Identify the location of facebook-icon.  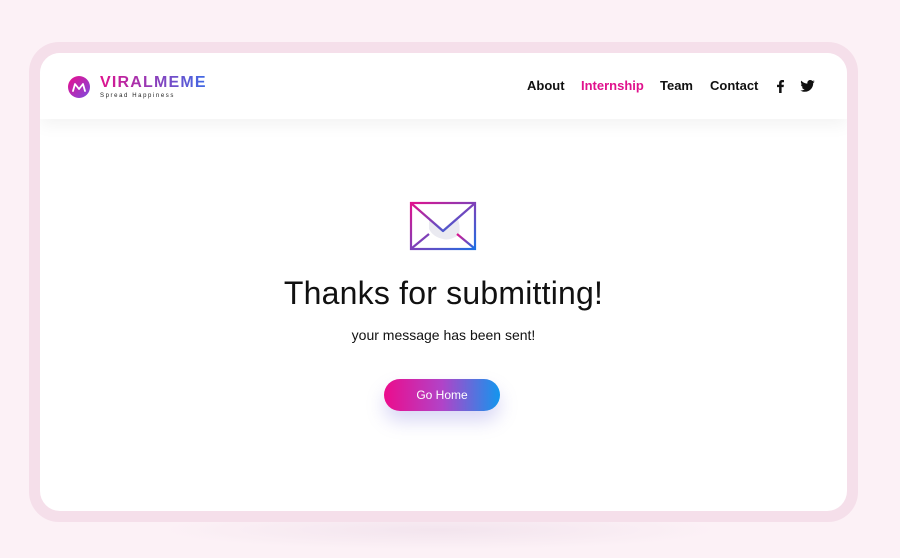
(780, 86).